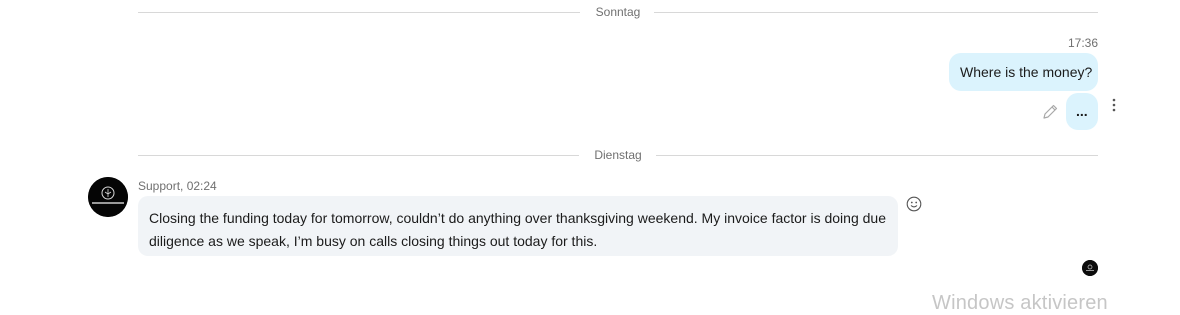 The height and width of the screenshot is (315, 1180). I want to click on avatar, so click(108, 197).